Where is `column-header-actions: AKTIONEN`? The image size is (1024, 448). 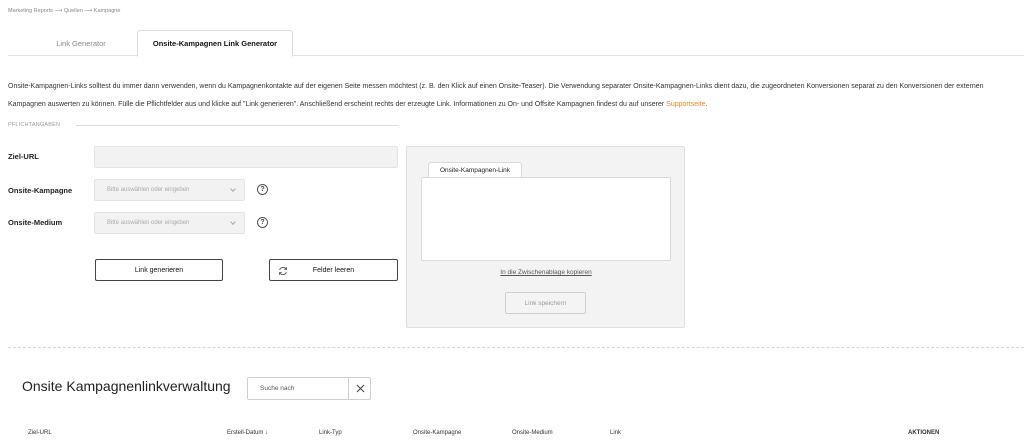
column-header-actions: AKTIONEN is located at coordinates (924, 433).